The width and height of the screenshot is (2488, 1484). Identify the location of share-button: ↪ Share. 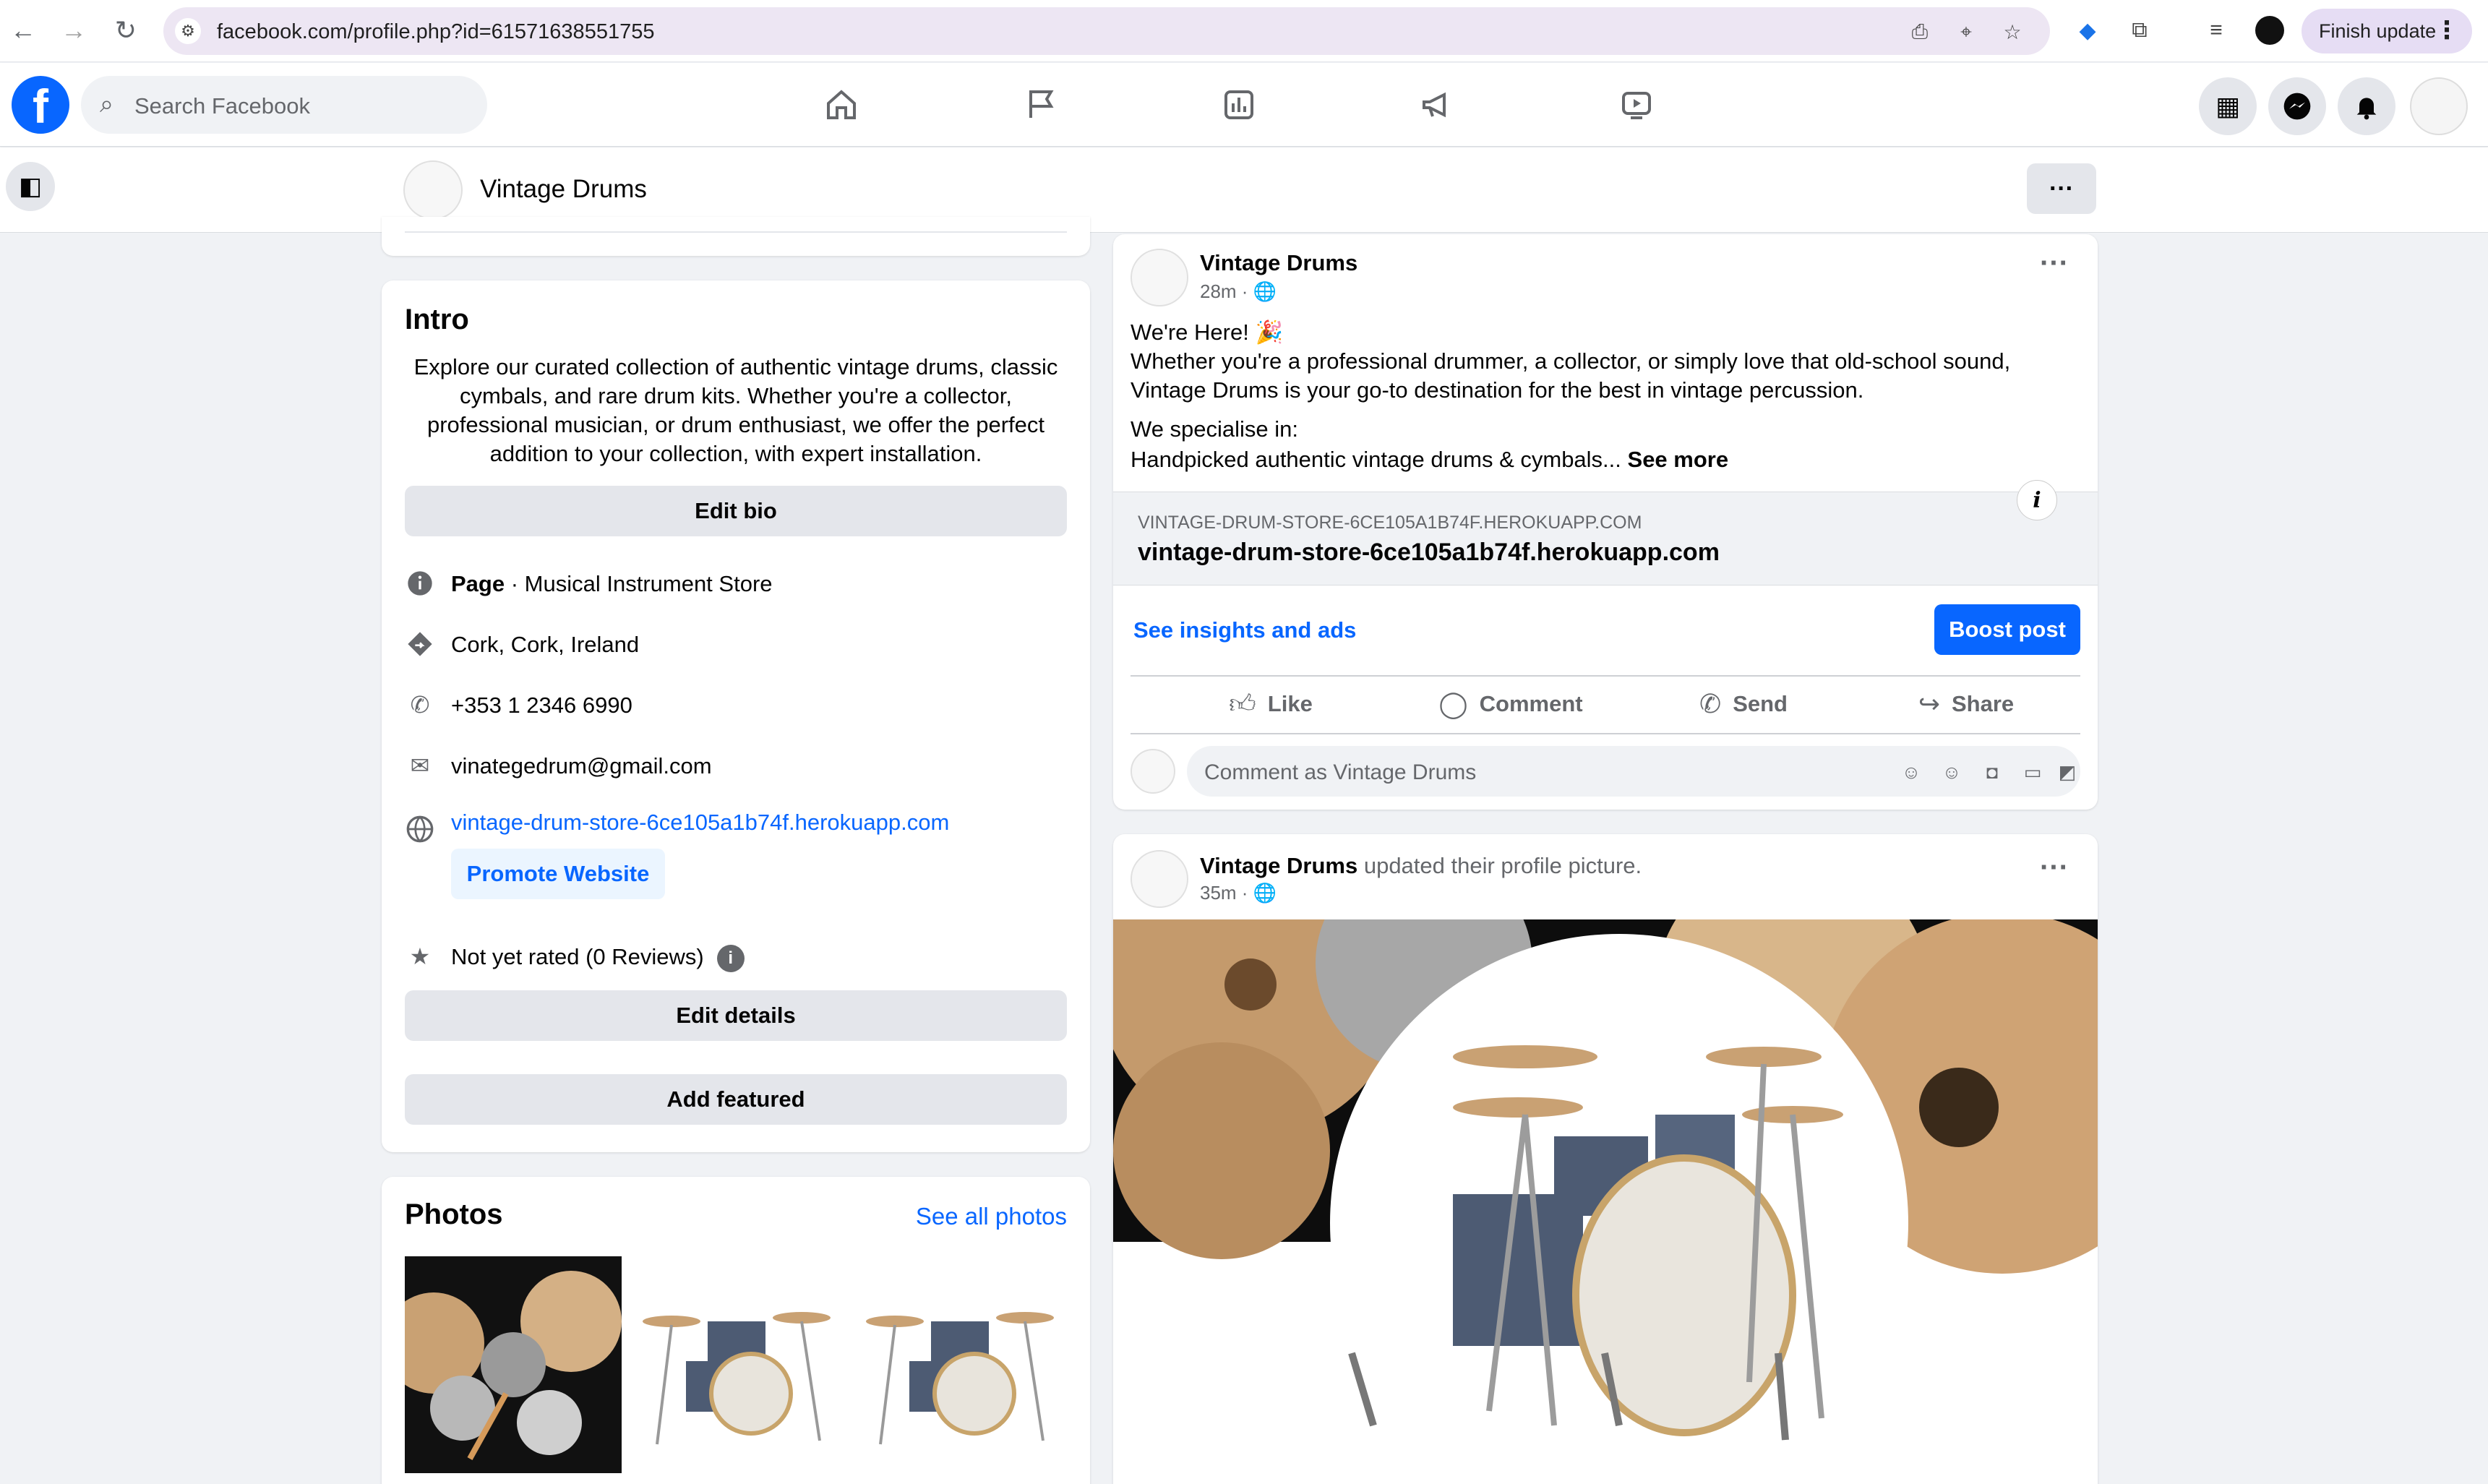
(1966, 704).